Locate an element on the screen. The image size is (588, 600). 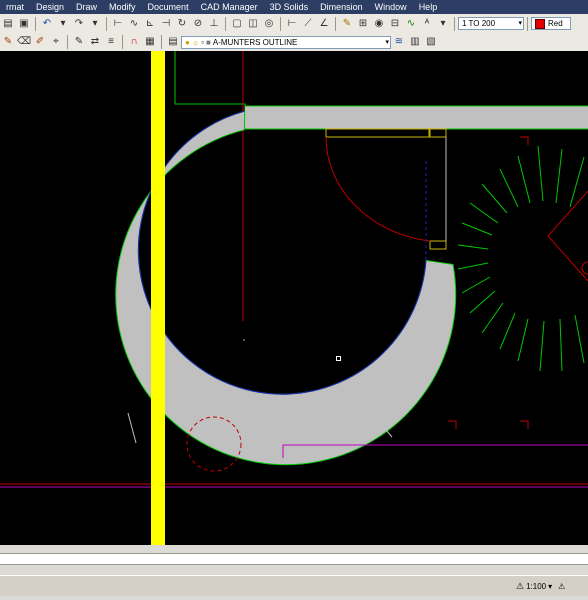
menu-design: Design is located at coordinates (50, 7).